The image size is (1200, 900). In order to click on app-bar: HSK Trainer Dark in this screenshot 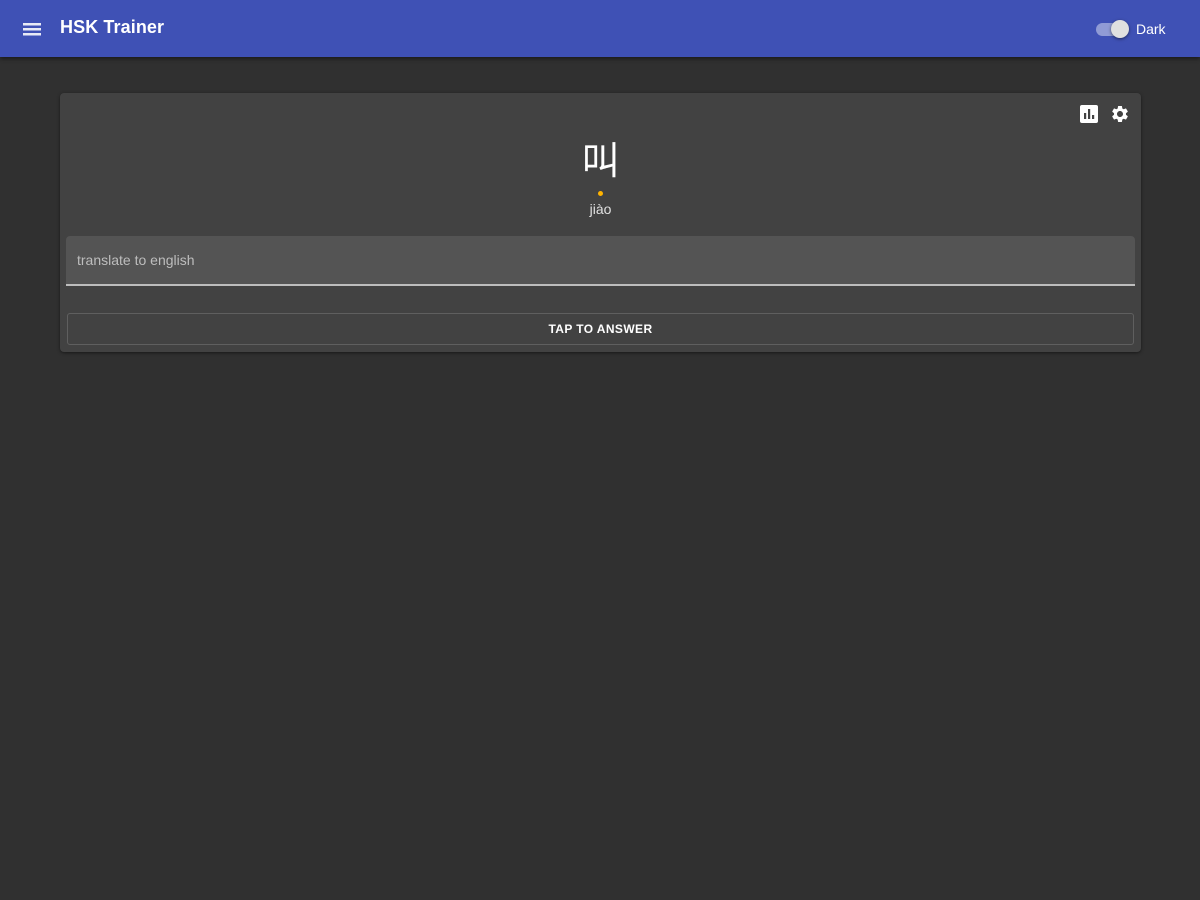, I will do `click(600, 28)`.